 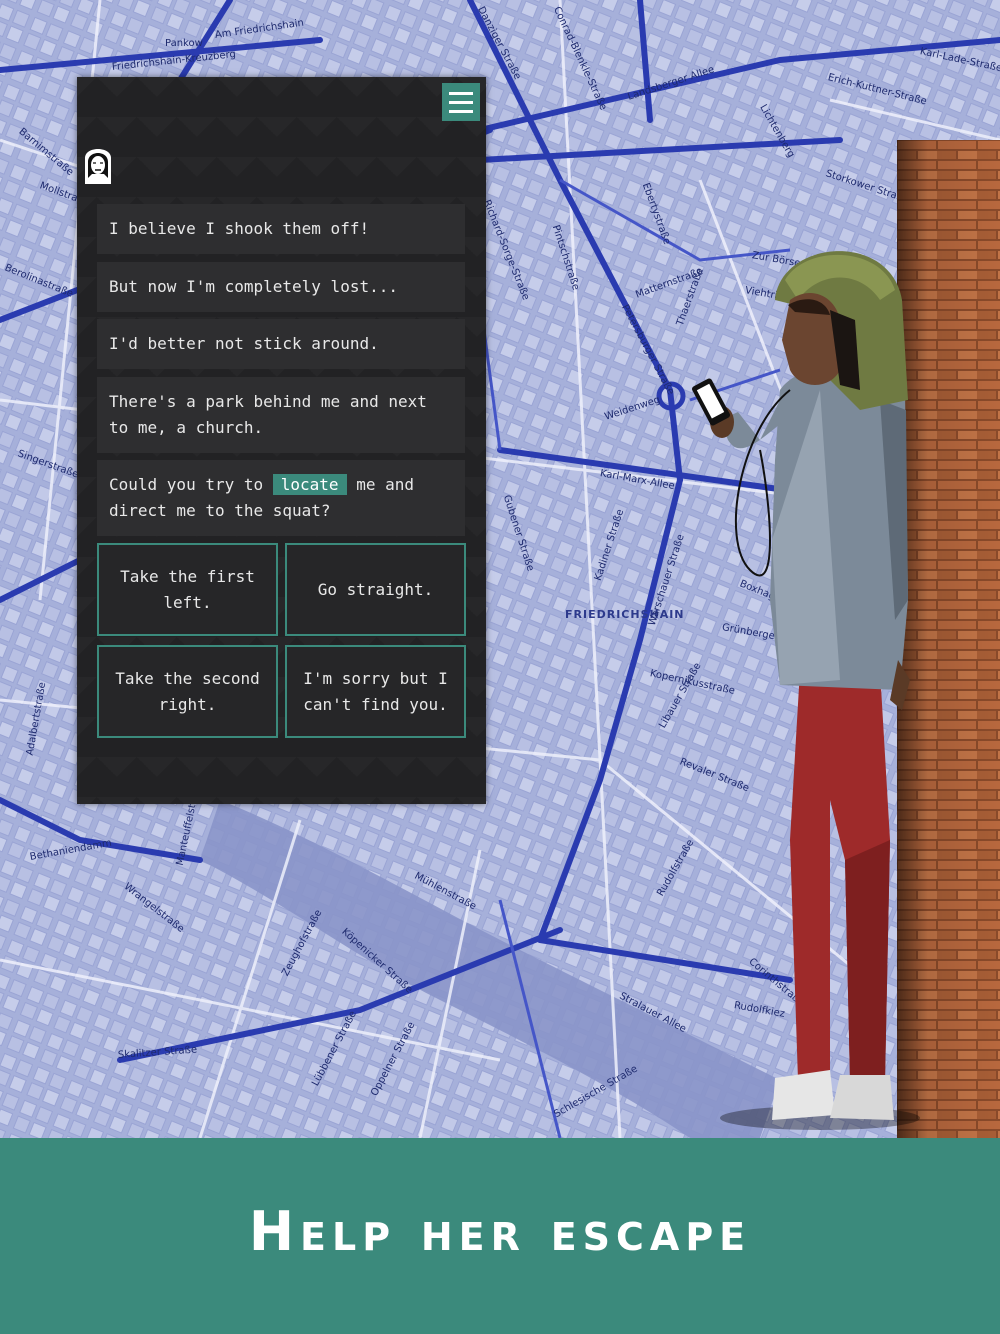 I want to click on banner-title: Help her escape, so click(x=500, y=1231).